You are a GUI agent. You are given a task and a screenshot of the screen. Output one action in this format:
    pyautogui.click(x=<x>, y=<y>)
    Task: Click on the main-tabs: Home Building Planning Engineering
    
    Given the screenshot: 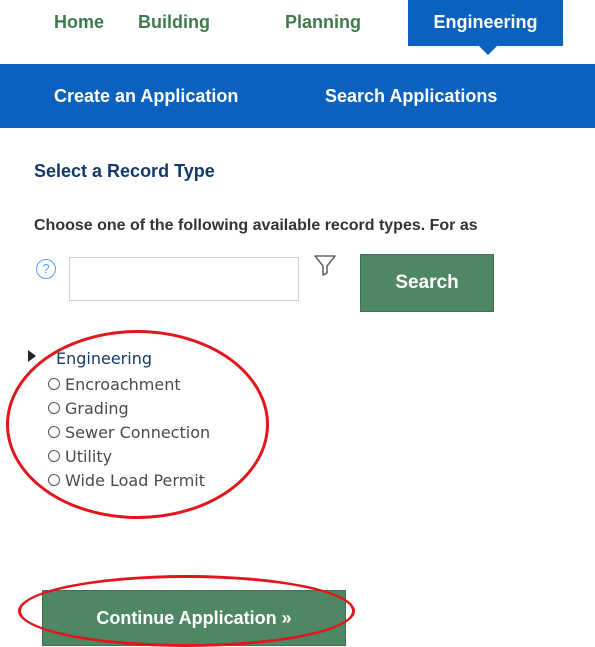 What is the action you would take?
    pyautogui.click(x=297, y=28)
    